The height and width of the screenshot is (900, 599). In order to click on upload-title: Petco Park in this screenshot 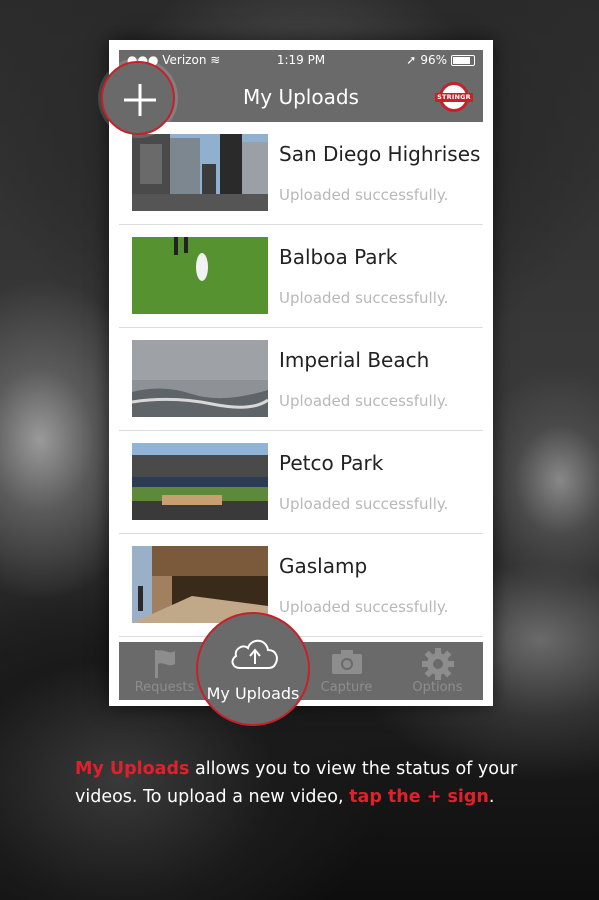, I will do `click(331, 463)`.